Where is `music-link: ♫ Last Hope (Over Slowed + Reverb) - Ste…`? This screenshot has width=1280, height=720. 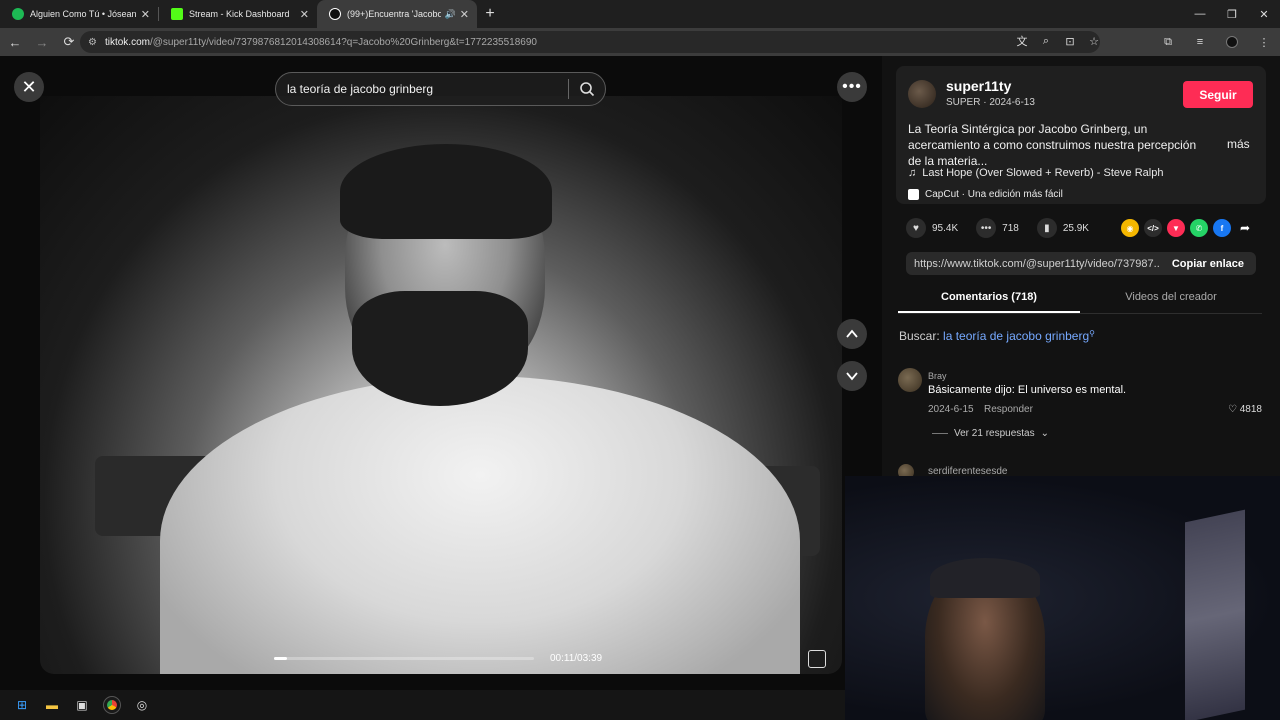 music-link: ♫ Last Hope (Over Slowed + Reverb) - Ste… is located at coordinates (1035, 173).